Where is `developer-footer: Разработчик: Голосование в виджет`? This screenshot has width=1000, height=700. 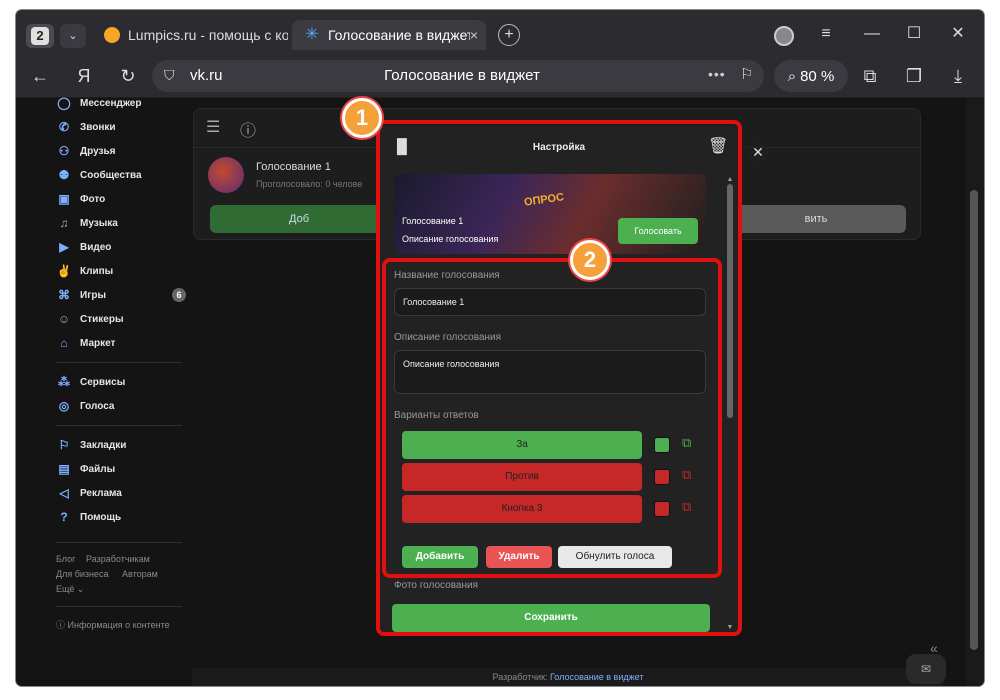 developer-footer: Разработчик: Голосование в виджет is located at coordinates (568, 677).